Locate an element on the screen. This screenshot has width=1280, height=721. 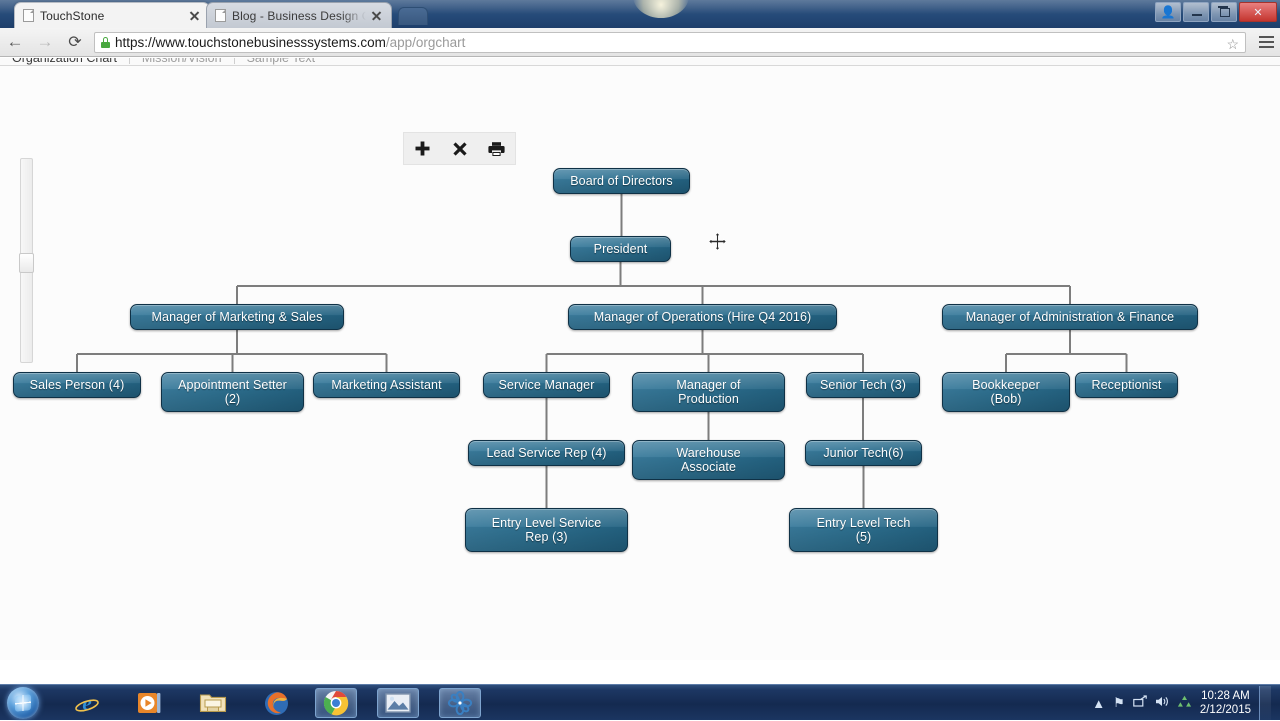
tray-network-icon is located at coordinates (1140, 703).